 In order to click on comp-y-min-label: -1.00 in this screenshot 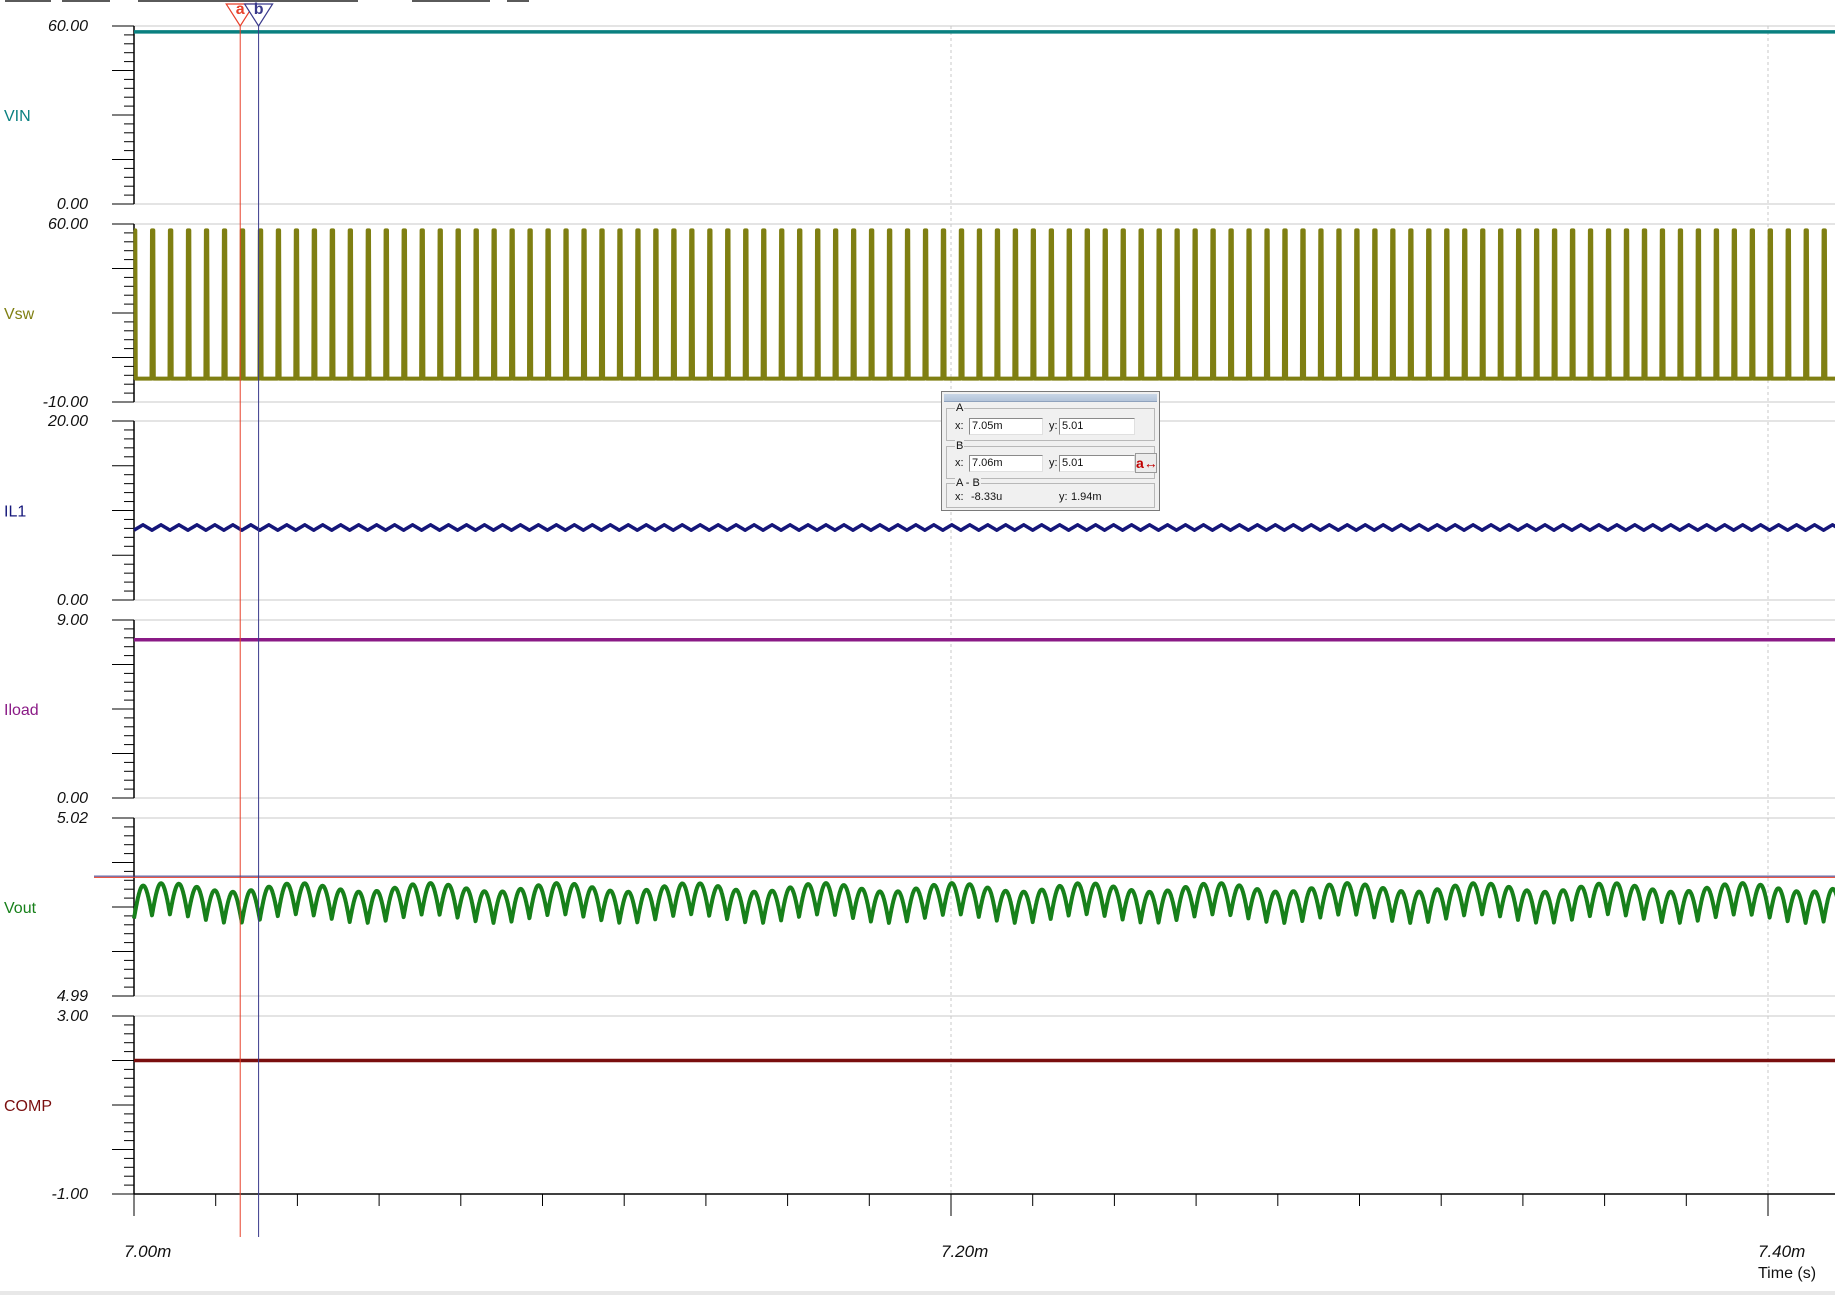, I will do `click(70, 1194)`.